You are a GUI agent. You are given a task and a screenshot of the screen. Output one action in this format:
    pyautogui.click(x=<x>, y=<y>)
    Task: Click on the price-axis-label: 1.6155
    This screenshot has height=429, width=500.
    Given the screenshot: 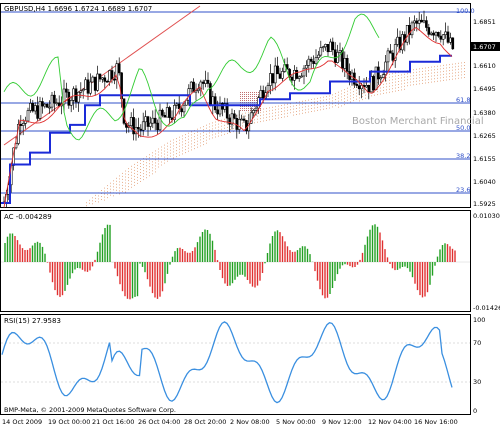 What is the action you would take?
    pyautogui.click(x=484, y=159)
    